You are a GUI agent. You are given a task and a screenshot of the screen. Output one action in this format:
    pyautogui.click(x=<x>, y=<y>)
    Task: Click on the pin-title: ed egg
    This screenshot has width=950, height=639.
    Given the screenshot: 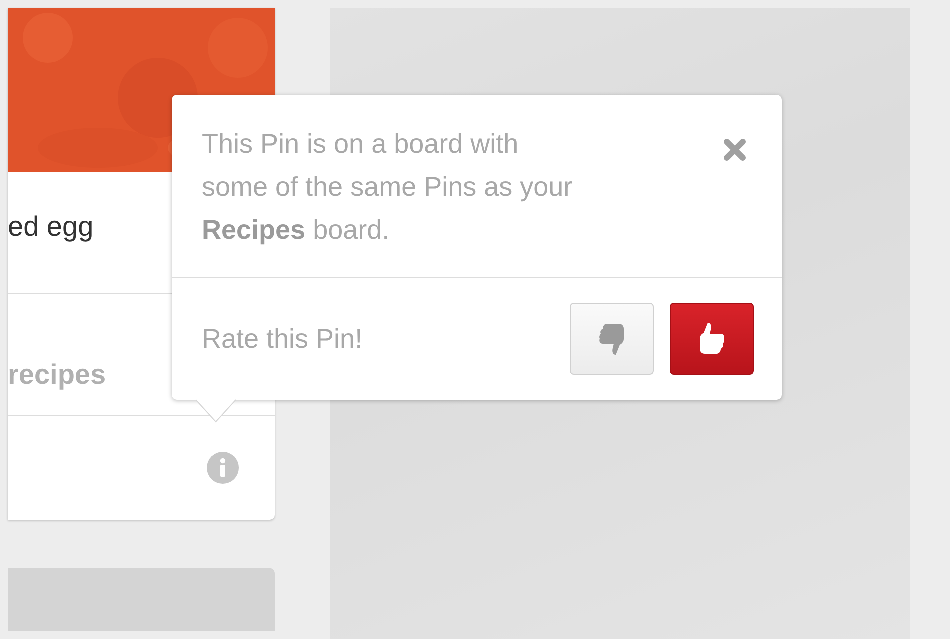 What is the action you would take?
    pyautogui.click(x=51, y=226)
    